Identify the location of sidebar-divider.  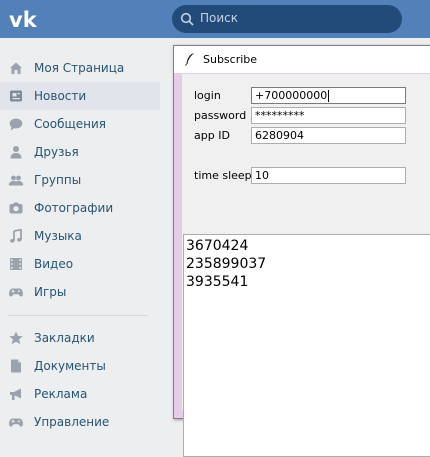
(78, 315).